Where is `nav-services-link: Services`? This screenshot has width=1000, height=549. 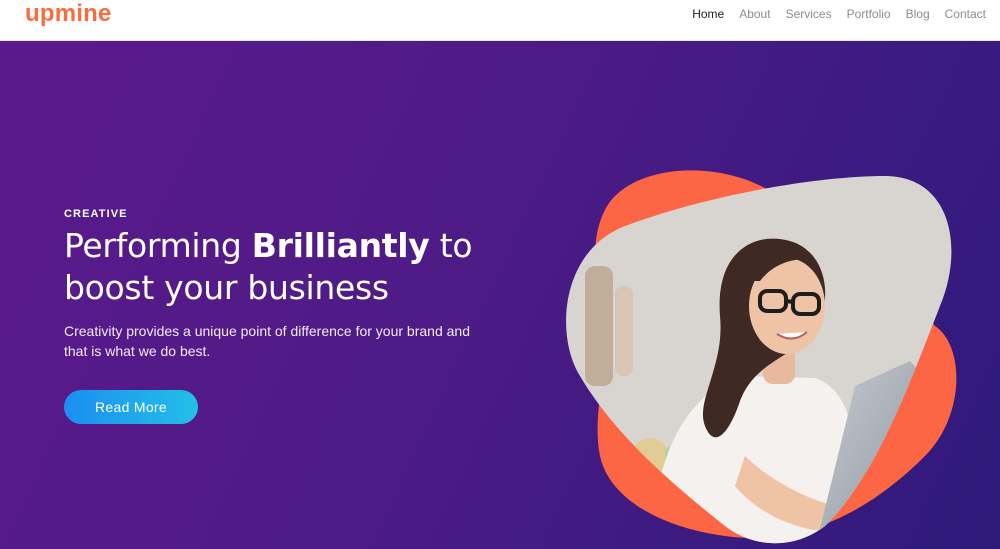 nav-services-link: Services is located at coordinates (809, 14).